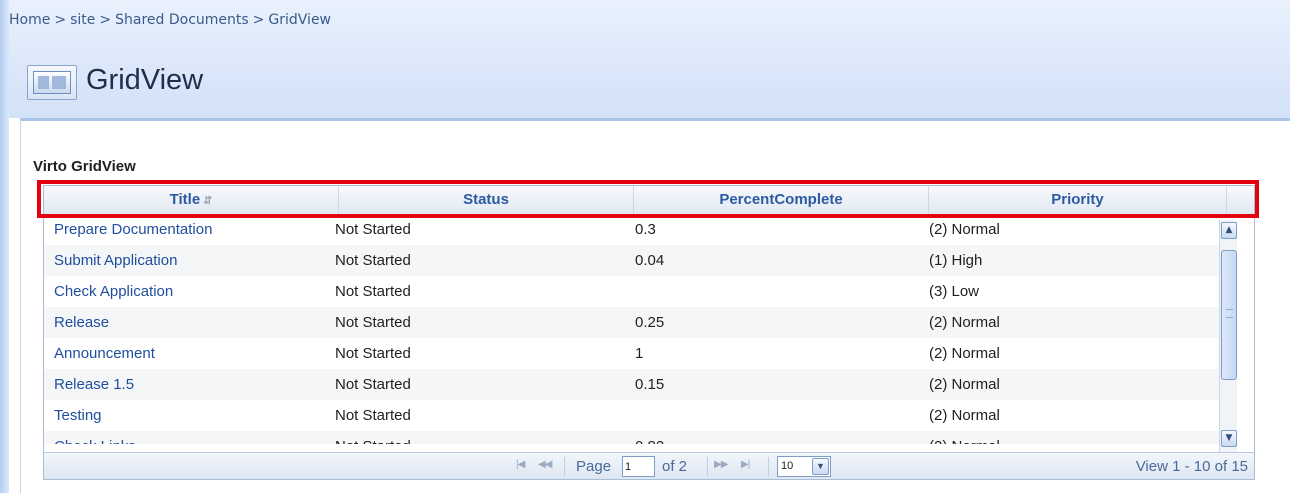 This screenshot has height=493, width=1290. Describe the element at coordinates (804, 466) in the screenshot. I see `page-size-select: 10 ▼` at that location.